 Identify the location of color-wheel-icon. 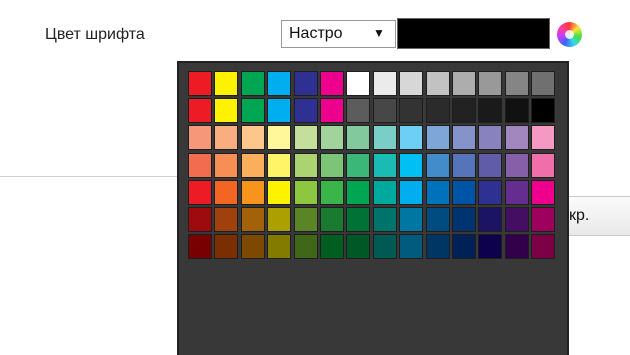
(569, 34).